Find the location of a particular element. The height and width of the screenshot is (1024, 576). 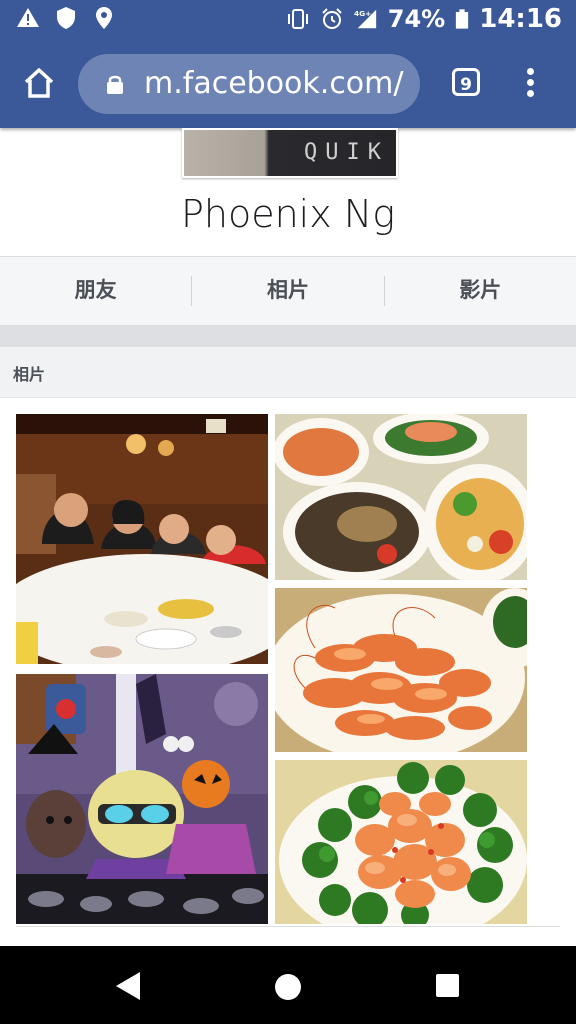

clock: 14:16 is located at coordinates (520, 19).